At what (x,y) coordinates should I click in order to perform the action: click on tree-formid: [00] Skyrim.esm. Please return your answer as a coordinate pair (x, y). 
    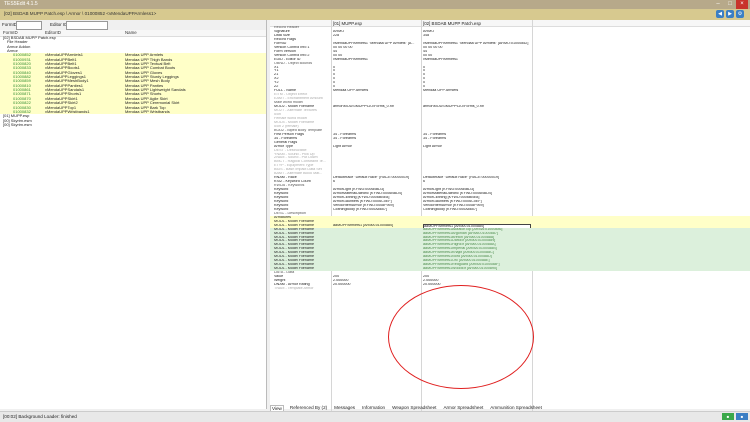
    Looking at the image, I should click on (17, 124).